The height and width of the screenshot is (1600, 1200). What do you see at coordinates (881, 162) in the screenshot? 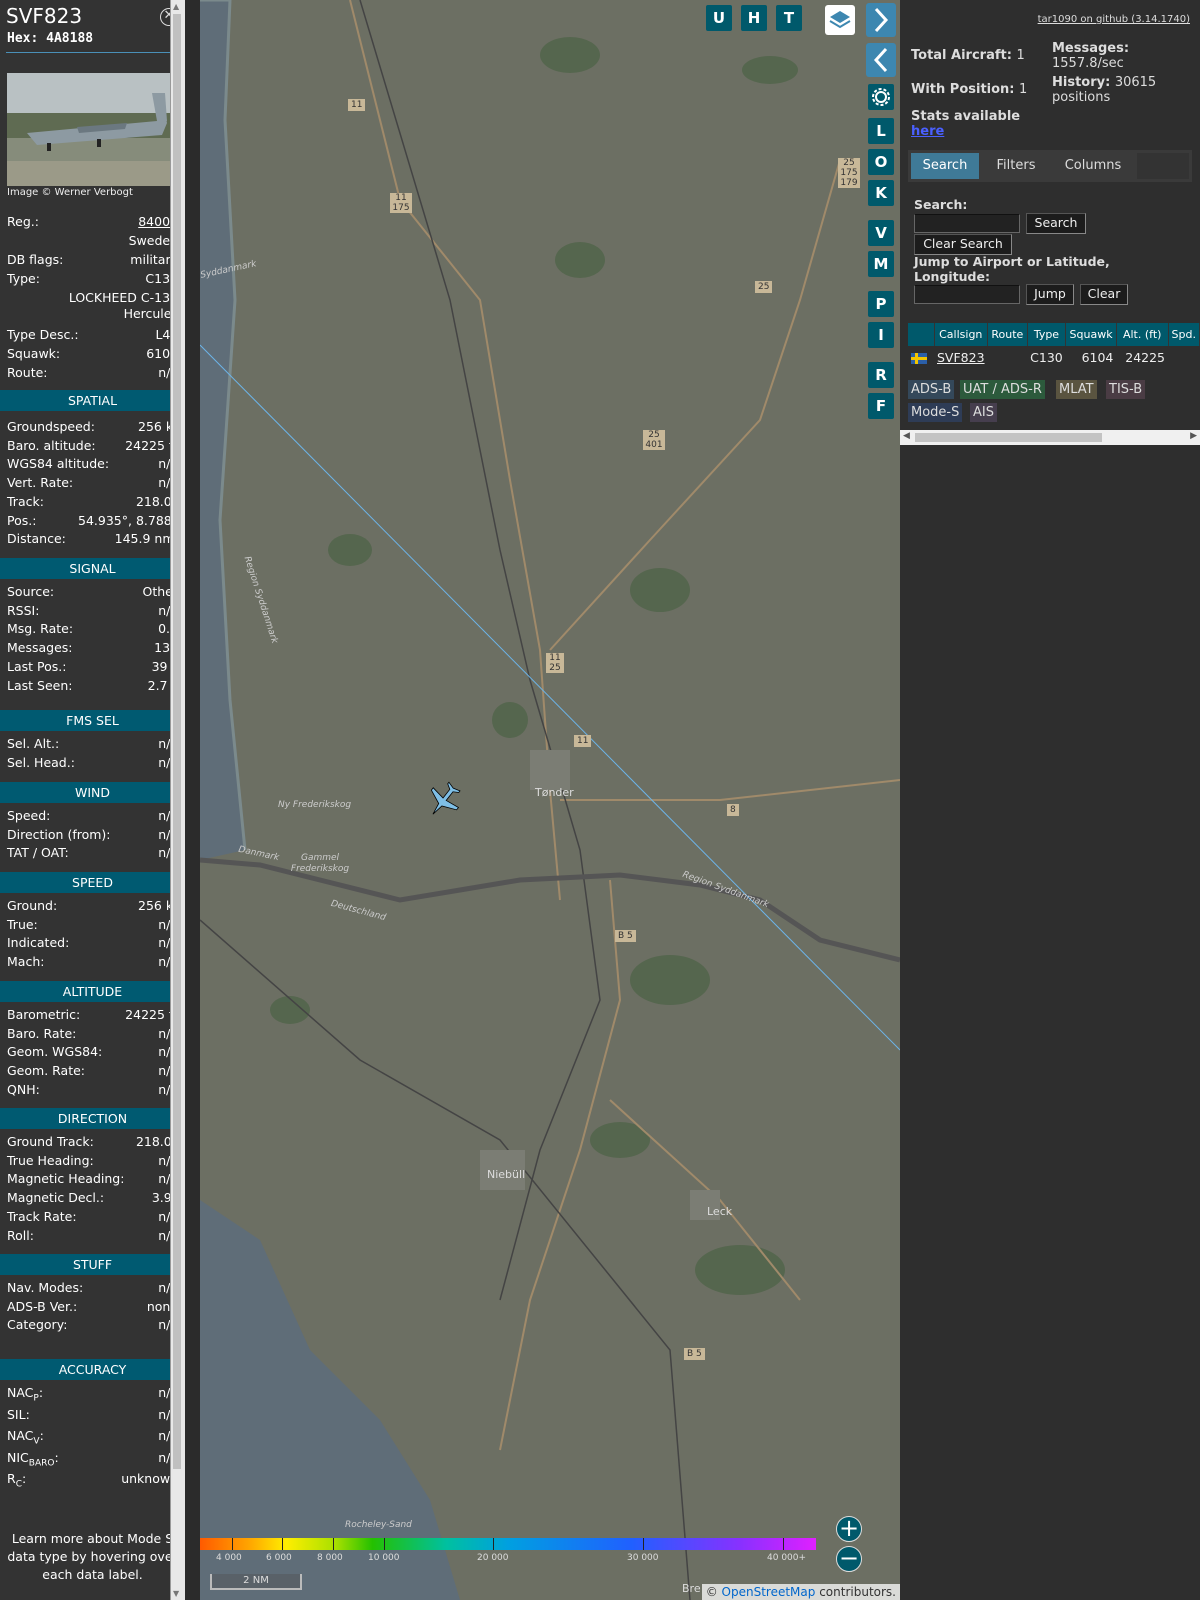
I see `toggle-o-button: O` at bounding box center [881, 162].